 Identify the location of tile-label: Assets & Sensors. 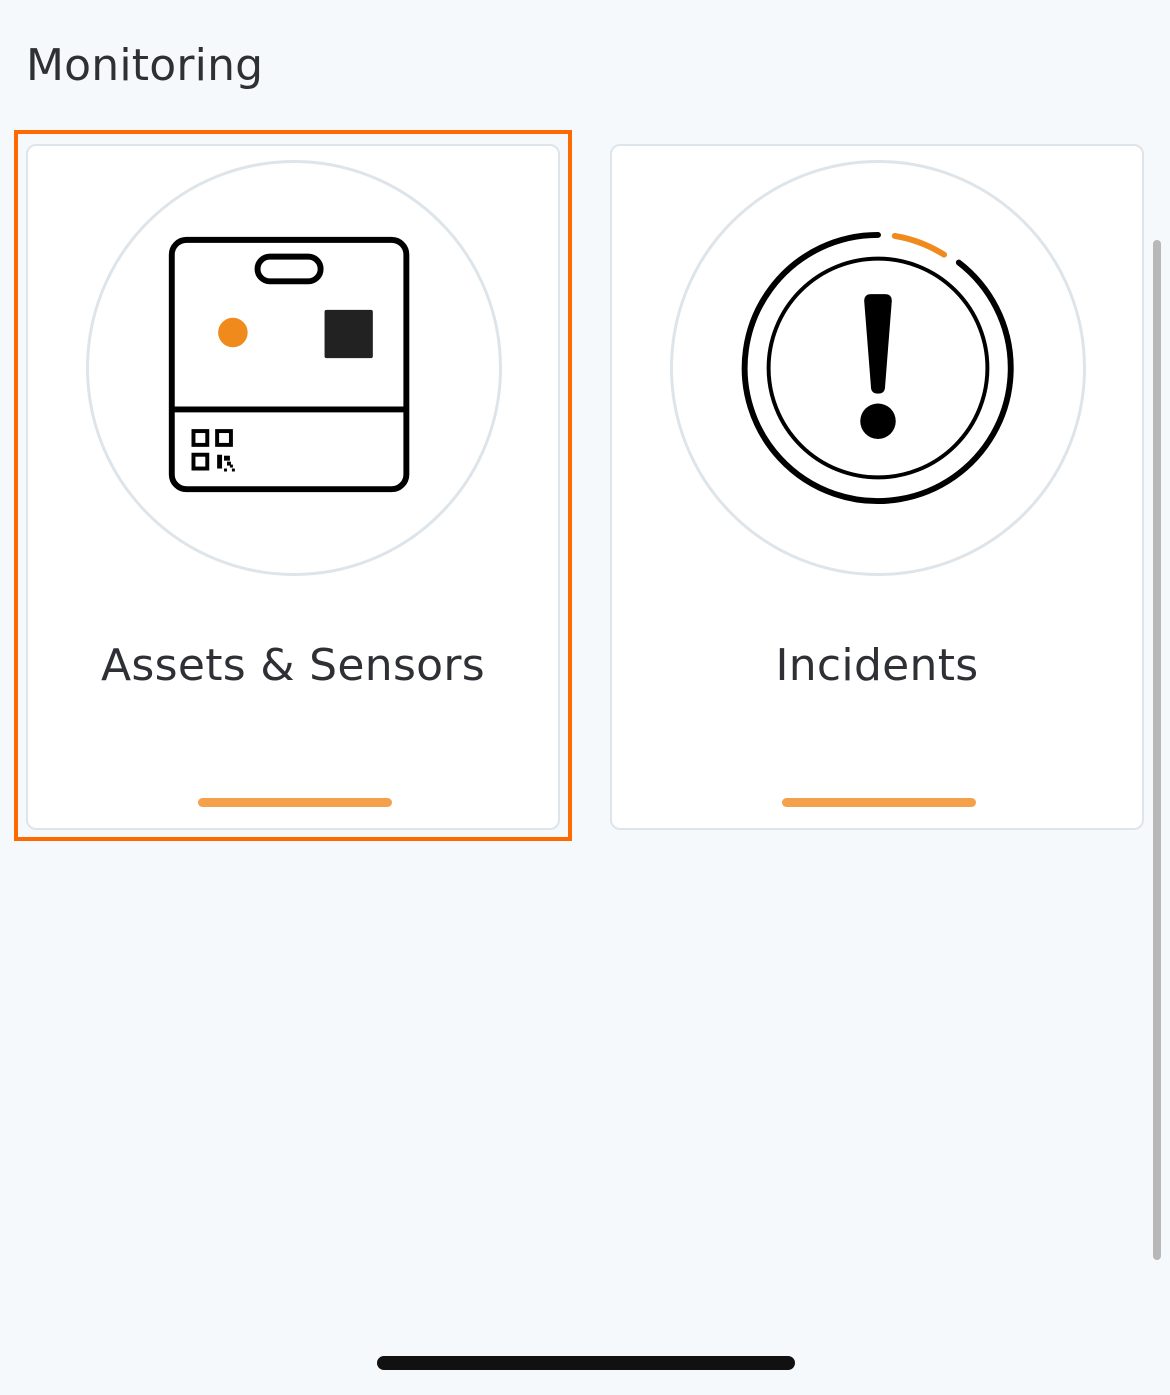
(293, 665).